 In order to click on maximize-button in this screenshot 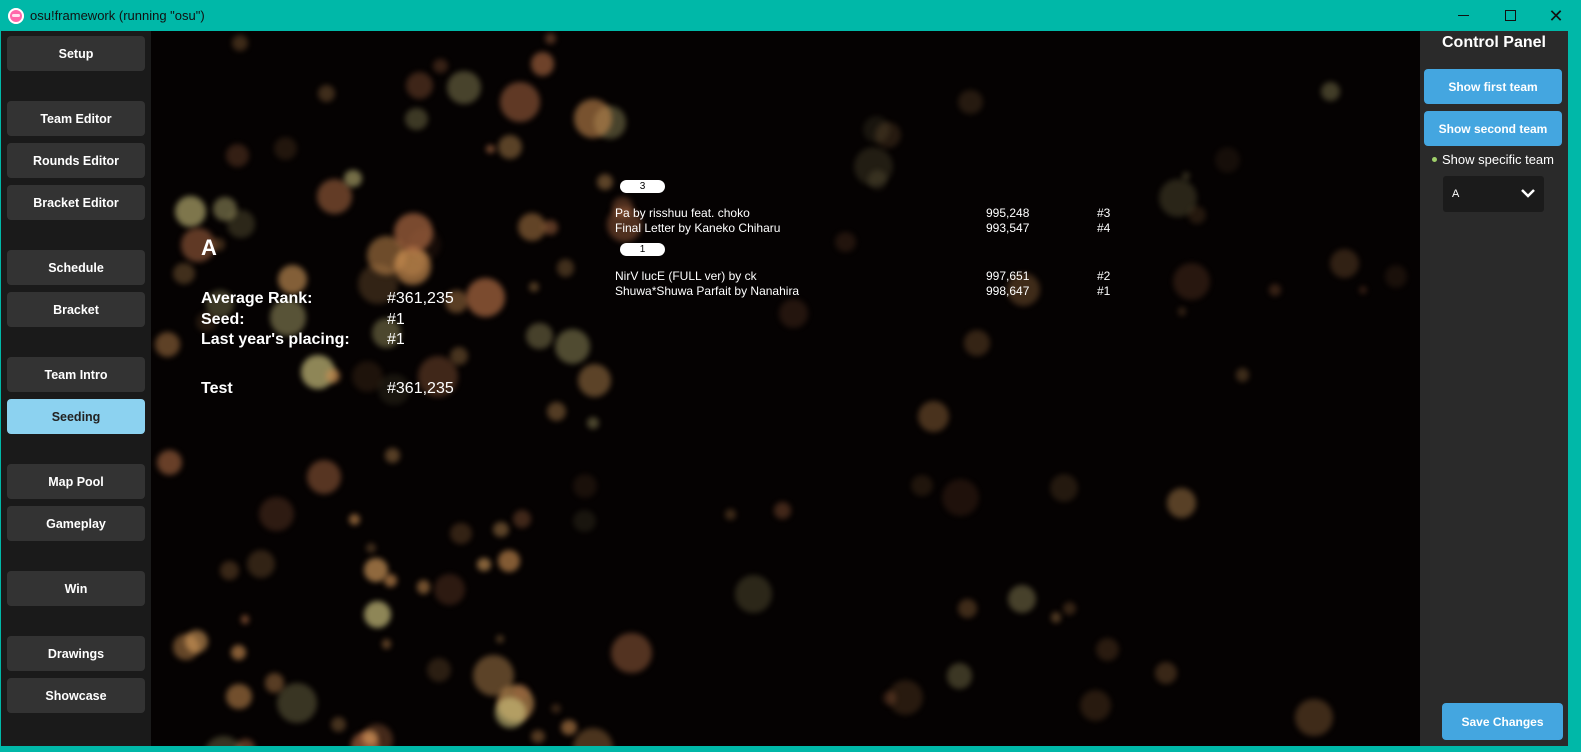, I will do `click(1510, 15)`.